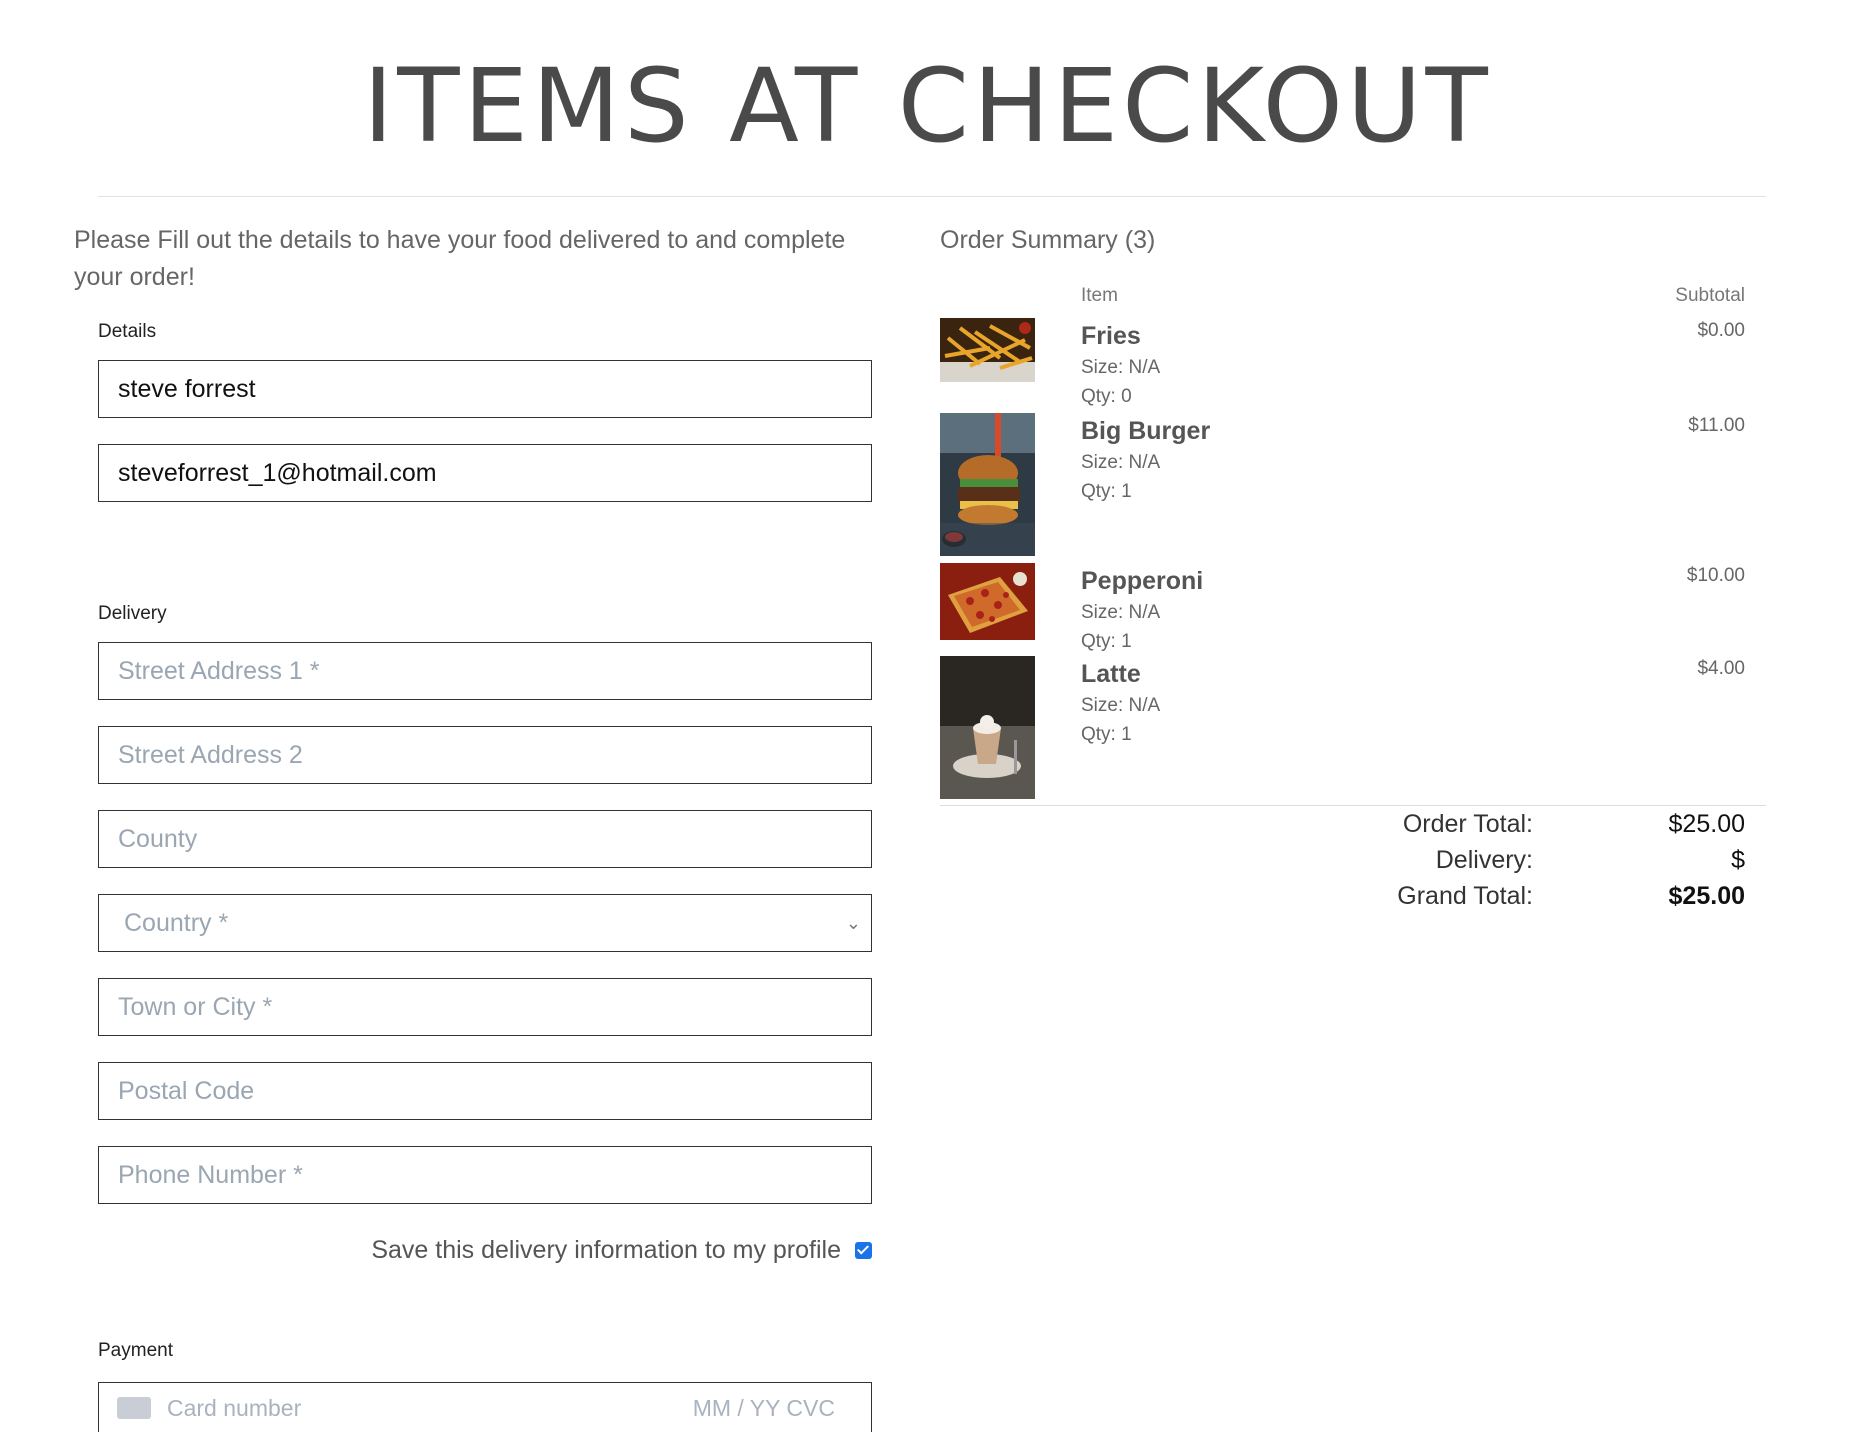 This screenshot has height=1432, width=1855. What do you see at coordinates (1706, 824) in the screenshot?
I see `order-total-value: $25.00` at bounding box center [1706, 824].